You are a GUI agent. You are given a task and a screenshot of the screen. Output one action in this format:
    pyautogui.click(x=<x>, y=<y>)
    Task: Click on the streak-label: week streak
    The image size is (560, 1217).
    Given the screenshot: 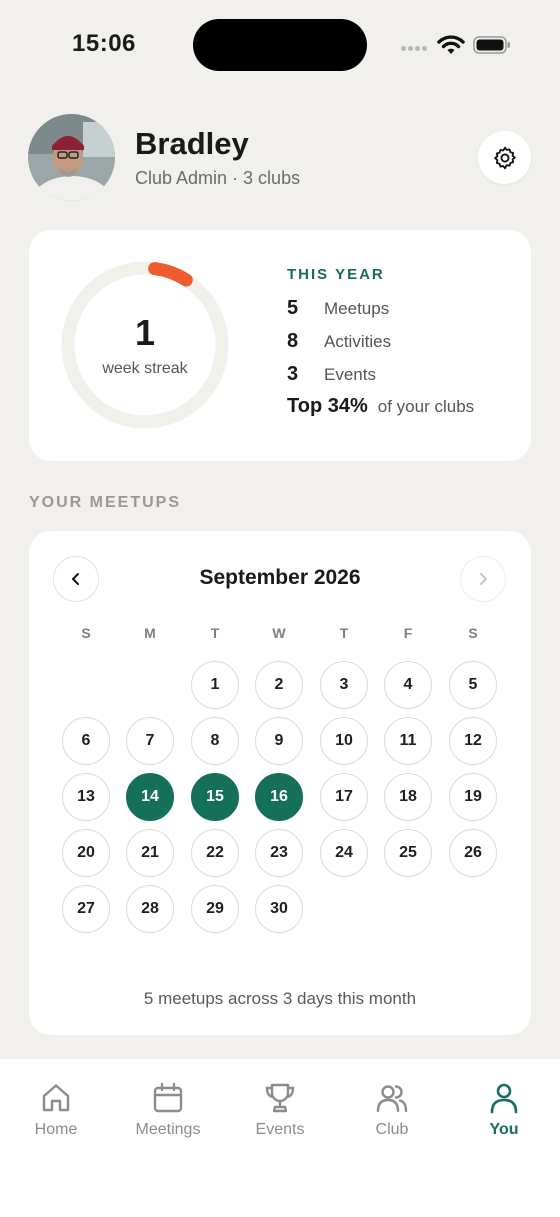 What is the action you would take?
    pyautogui.click(x=145, y=368)
    